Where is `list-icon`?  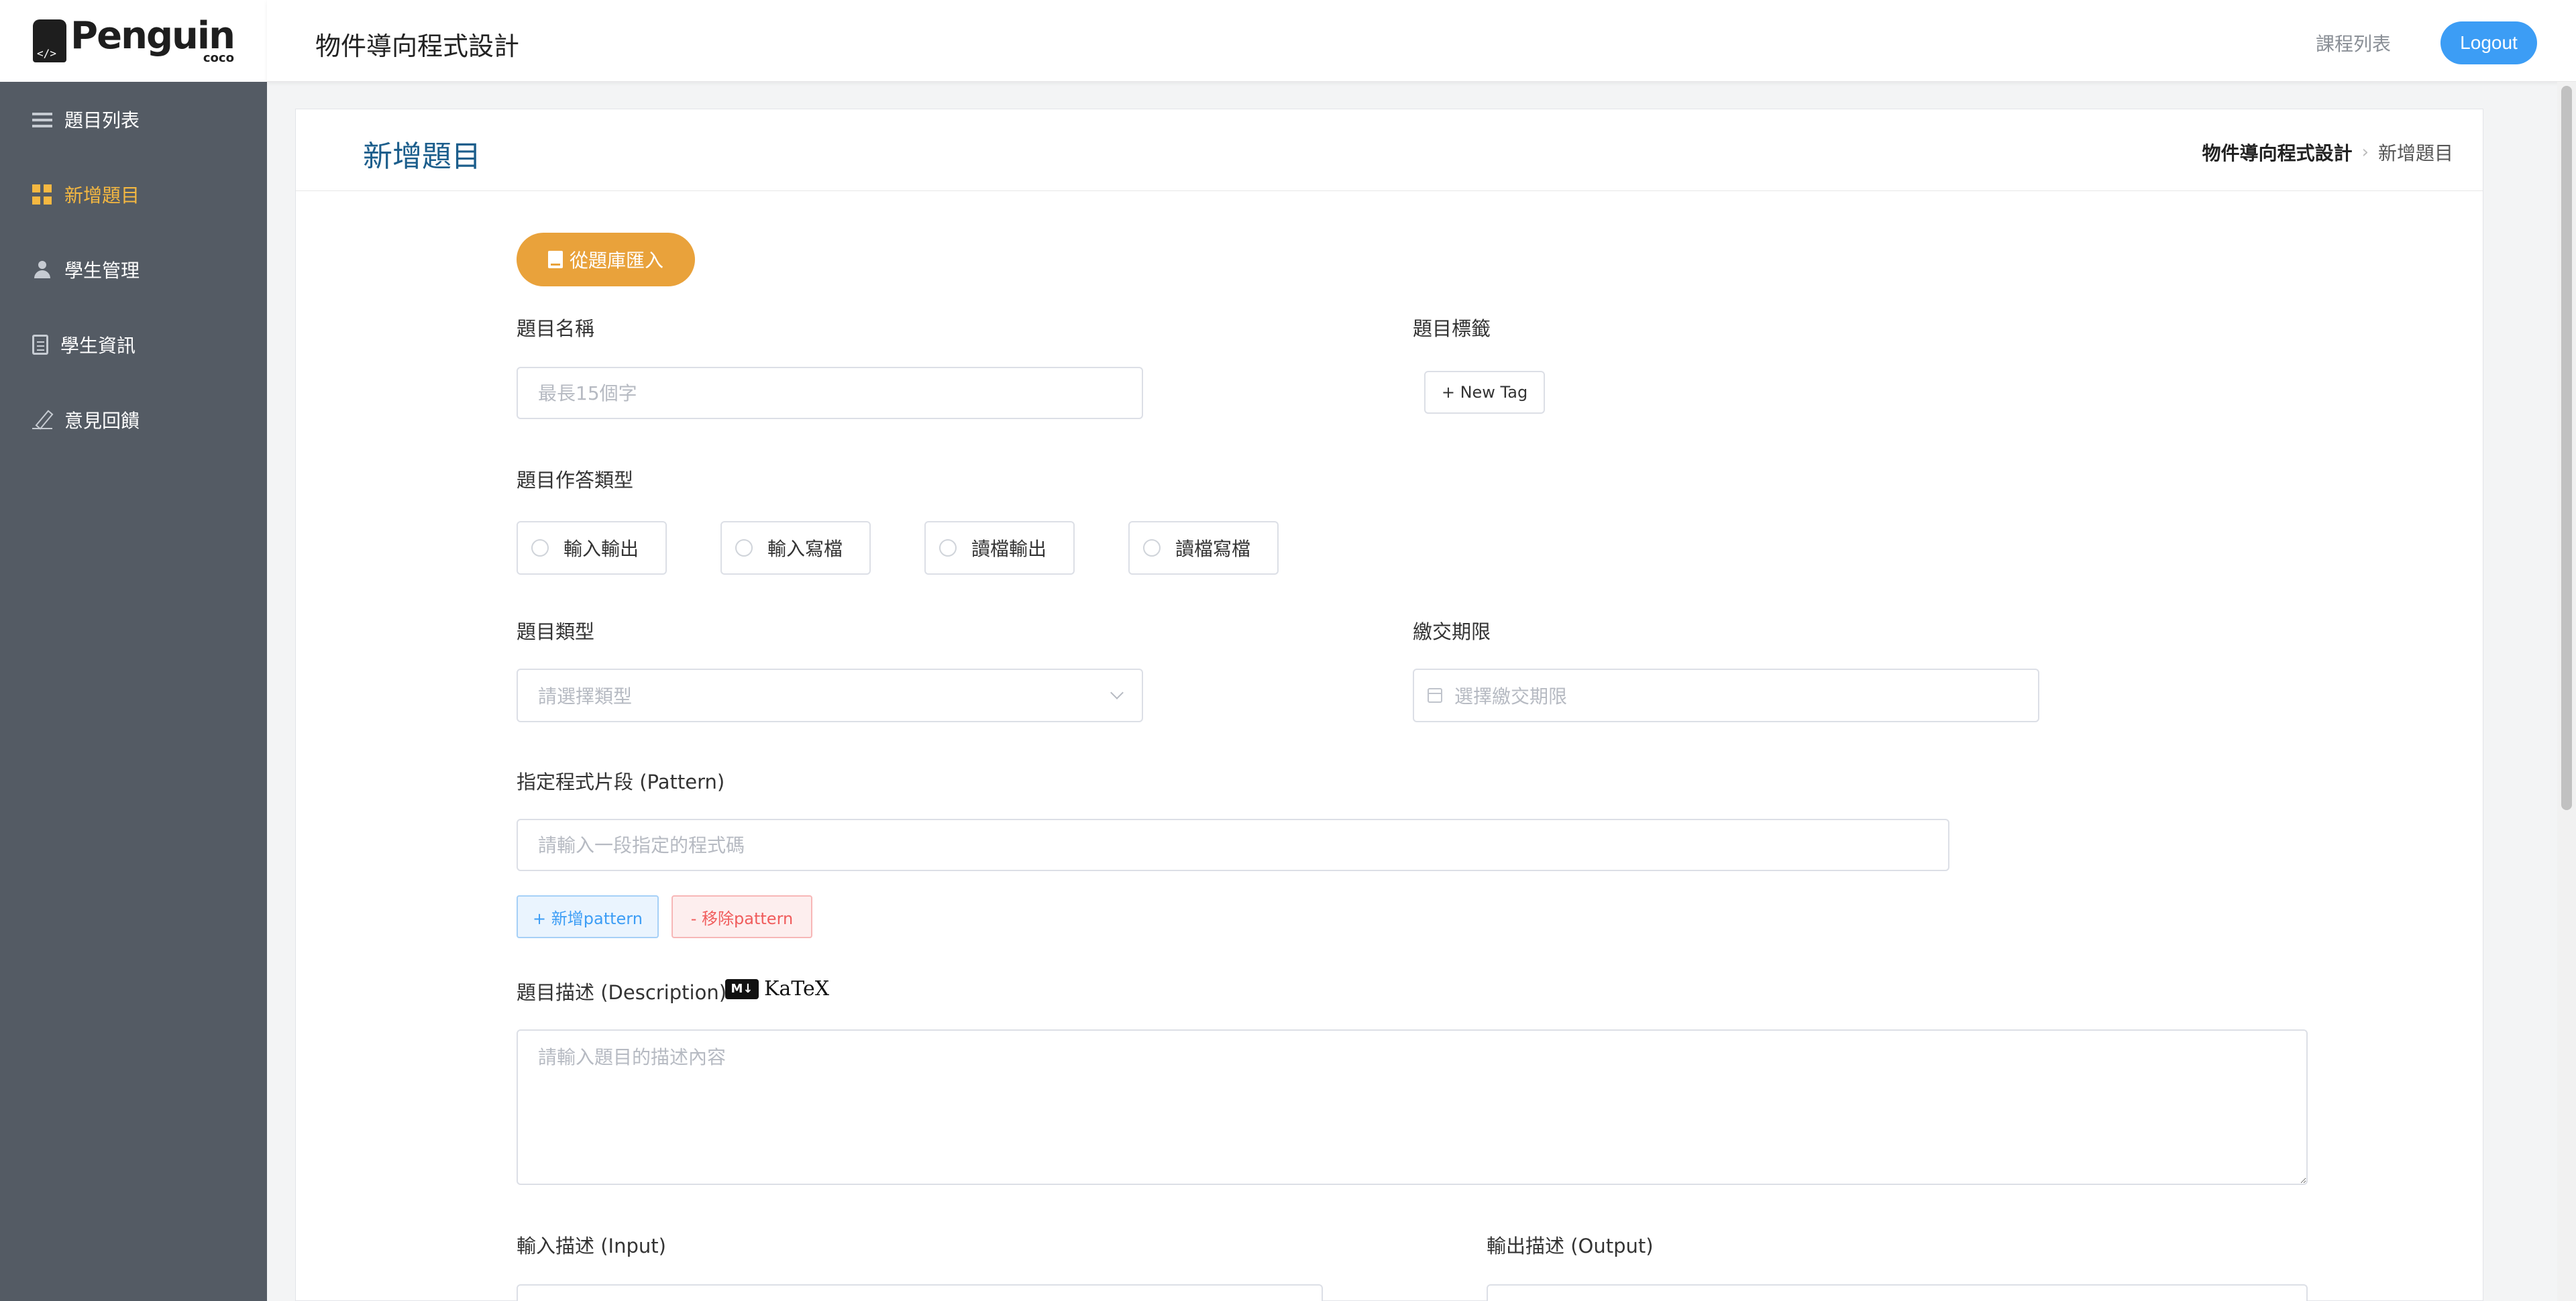
list-icon is located at coordinates (42, 119).